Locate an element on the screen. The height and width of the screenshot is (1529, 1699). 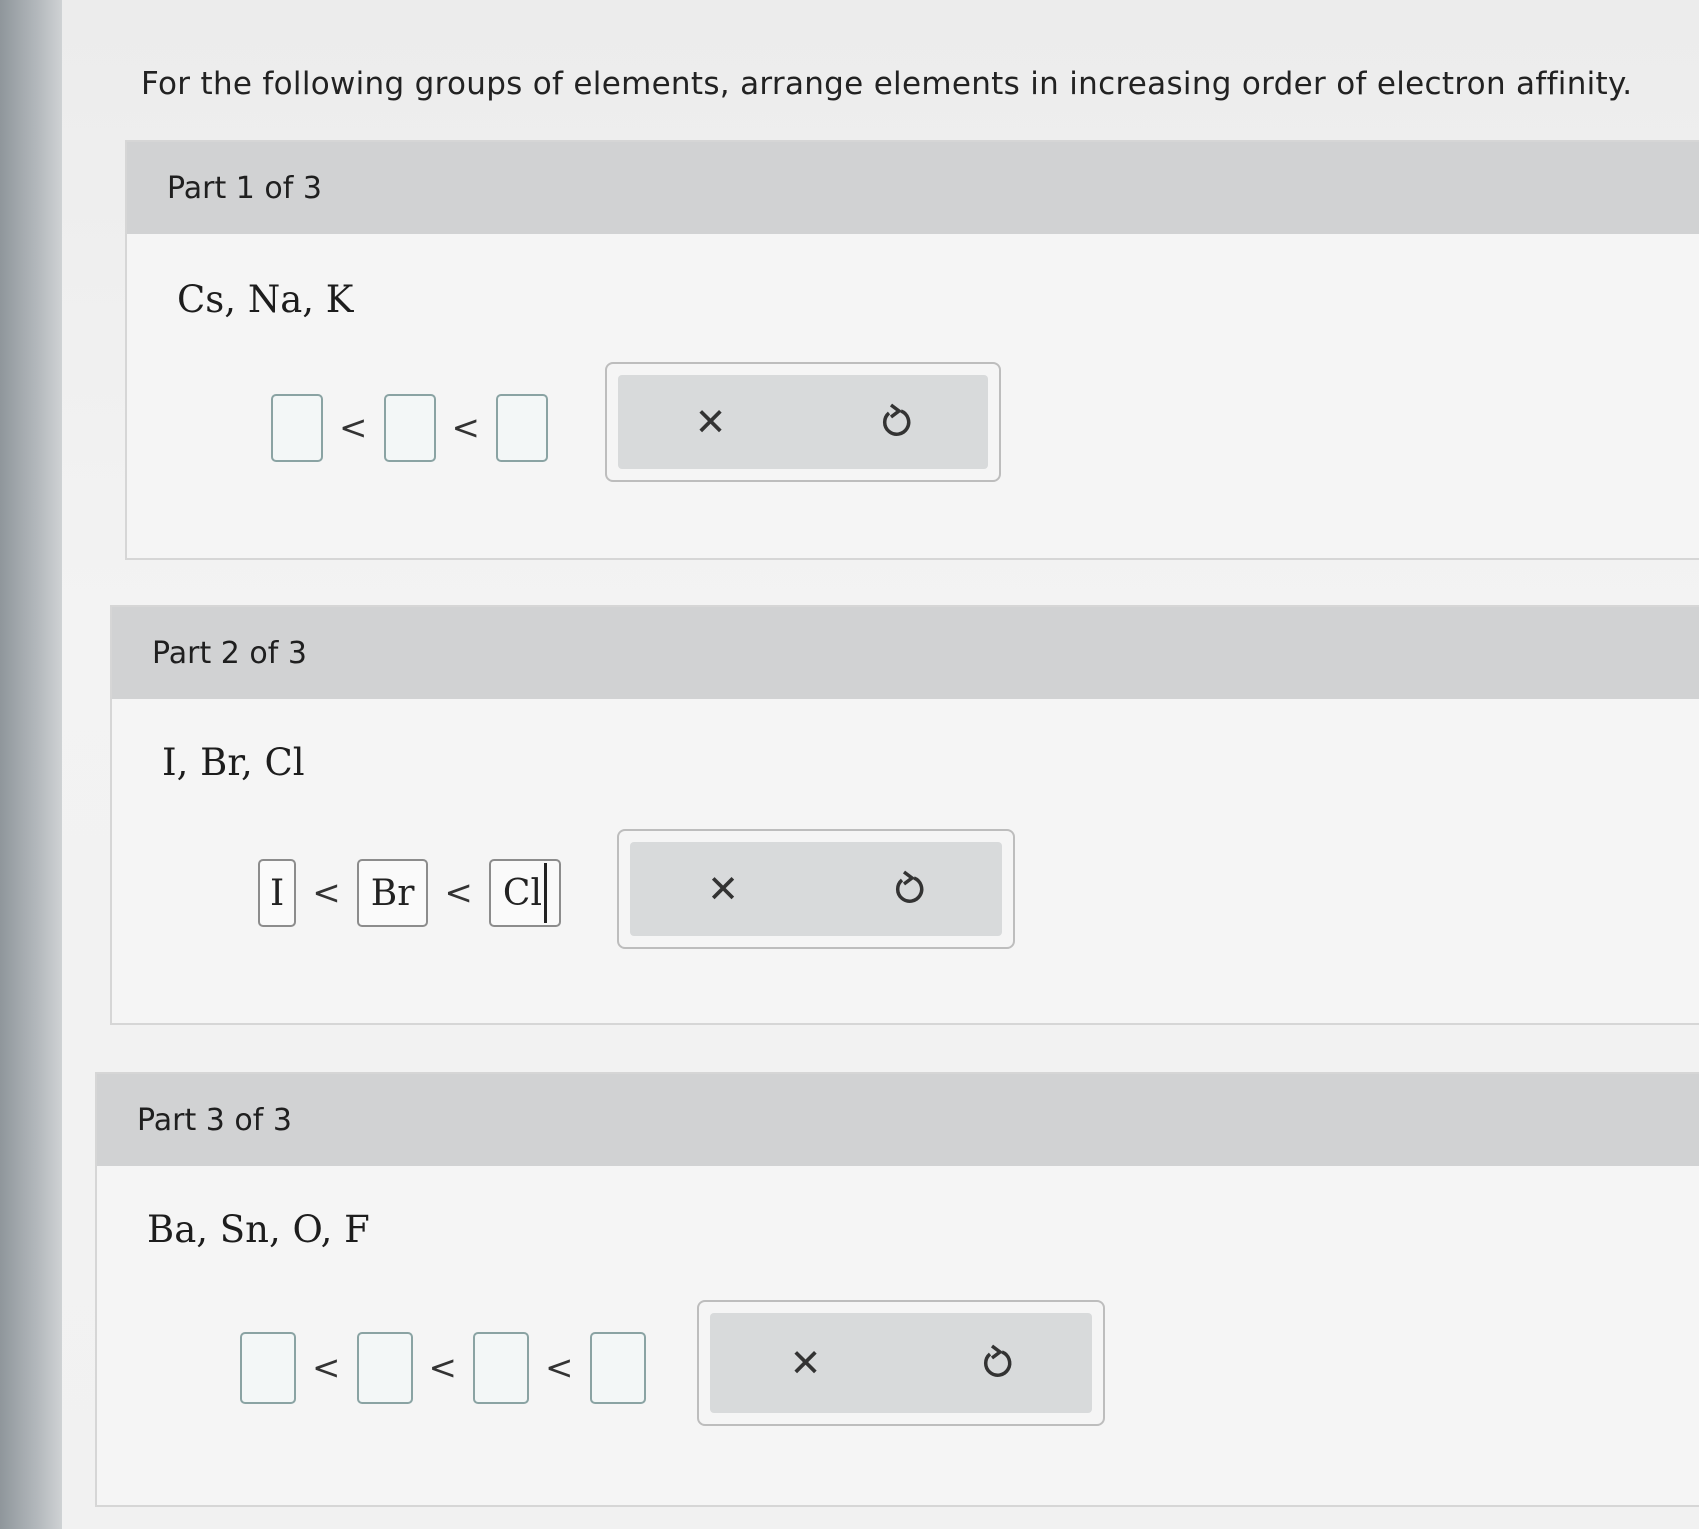
part-3-header: Part 3 of 3 is located at coordinates (898, 1120).